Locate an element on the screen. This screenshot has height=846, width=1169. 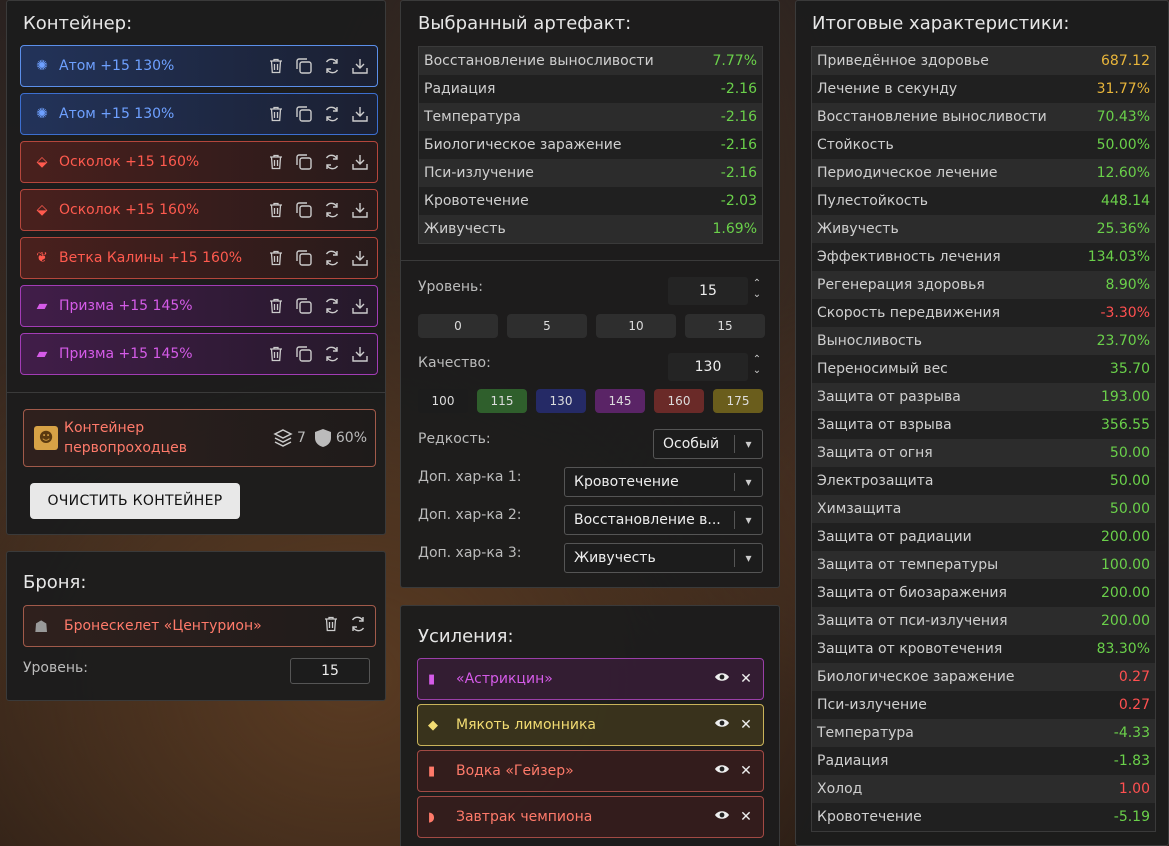
container-card: ☻ Контейнер первопроходцев 7 60% is located at coordinates (199, 438).